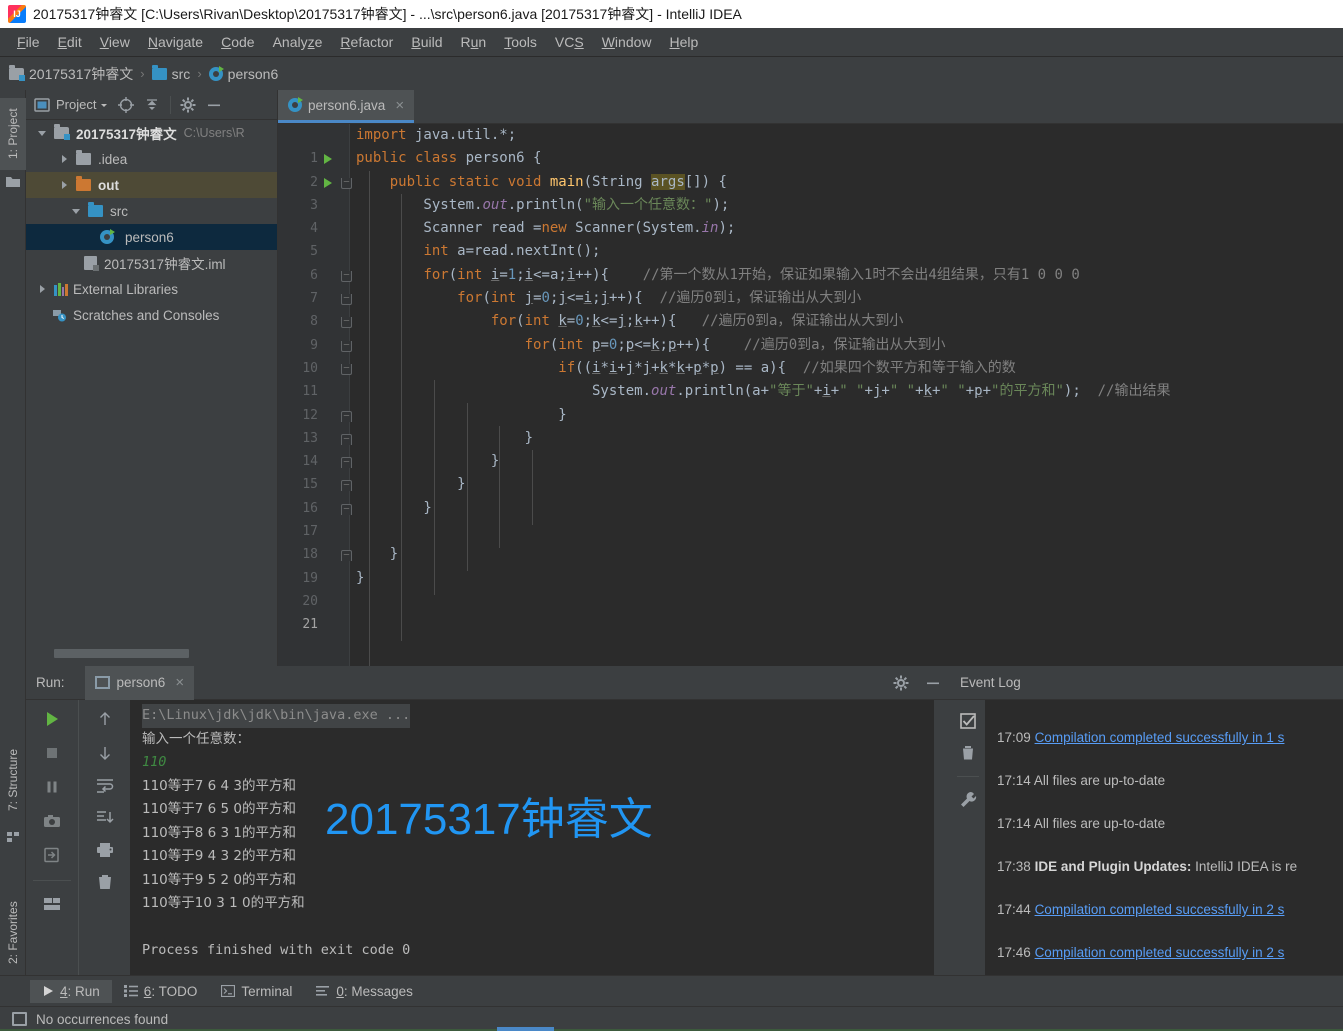 The image size is (1343, 1031). What do you see at coordinates (151, 315) in the screenshot?
I see `tree-row-scratches: Scratches and Consoles` at bounding box center [151, 315].